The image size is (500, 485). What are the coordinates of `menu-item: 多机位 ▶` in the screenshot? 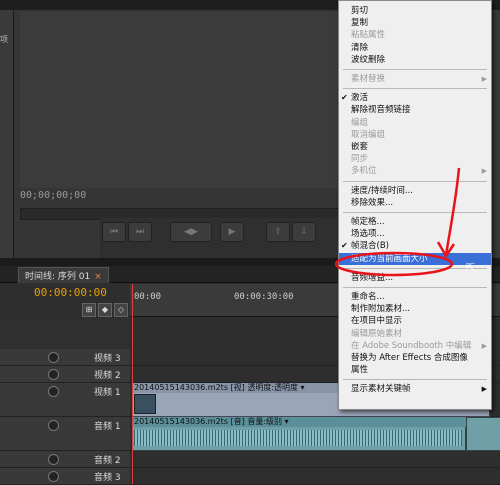 It's located at (415, 171).